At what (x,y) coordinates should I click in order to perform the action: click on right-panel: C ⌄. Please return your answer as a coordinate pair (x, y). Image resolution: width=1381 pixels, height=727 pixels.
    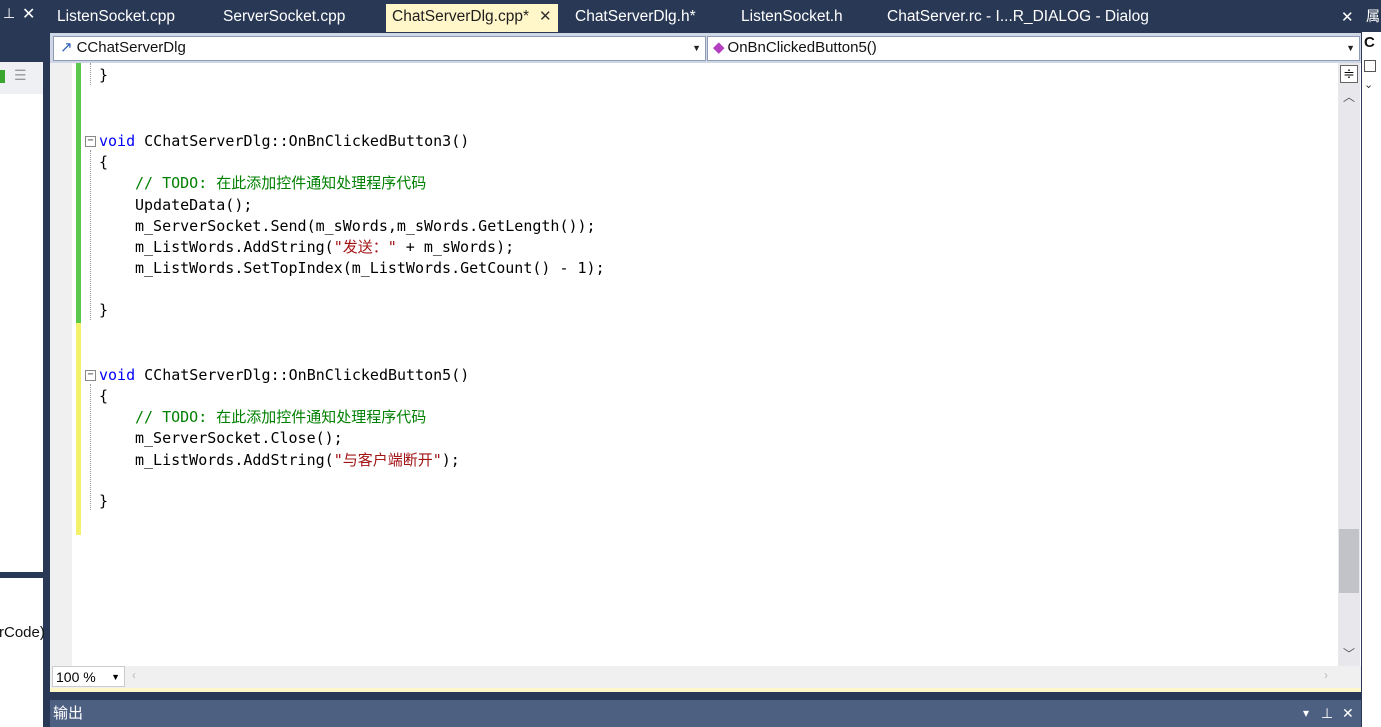
    Looking at the image, I should click on (1371, 363).